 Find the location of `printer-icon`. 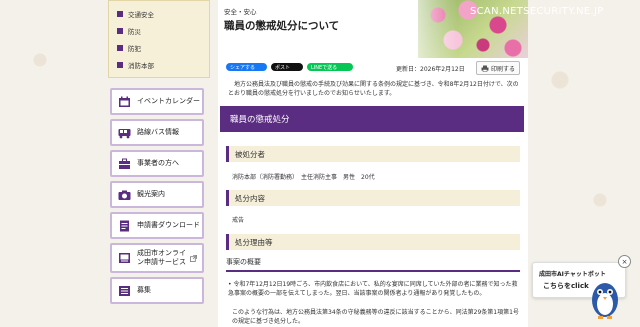

printer-icon is located at coordinates (485, 68).